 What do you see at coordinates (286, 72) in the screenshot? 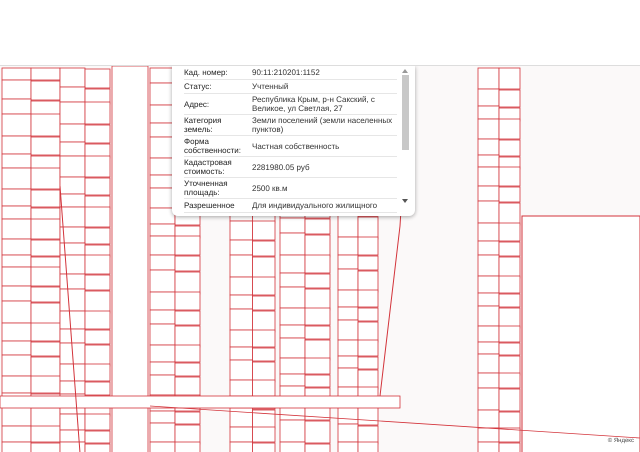
I see `field-value: 90:11:210201:1152` at bounding box center [286, 72].